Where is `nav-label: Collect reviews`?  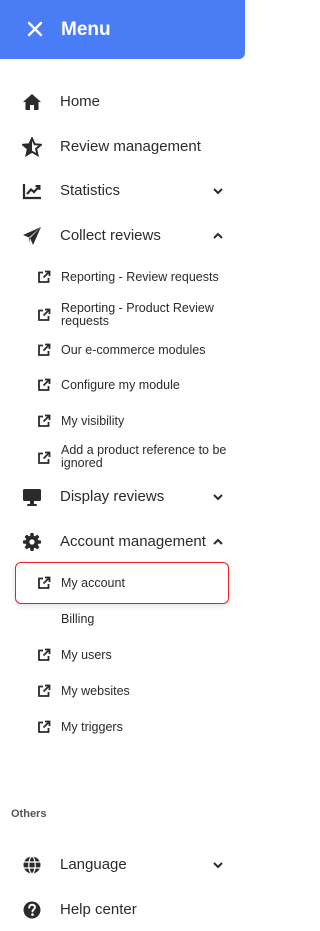 nav-label: Collect reviews is located at coordinates (110, 235).